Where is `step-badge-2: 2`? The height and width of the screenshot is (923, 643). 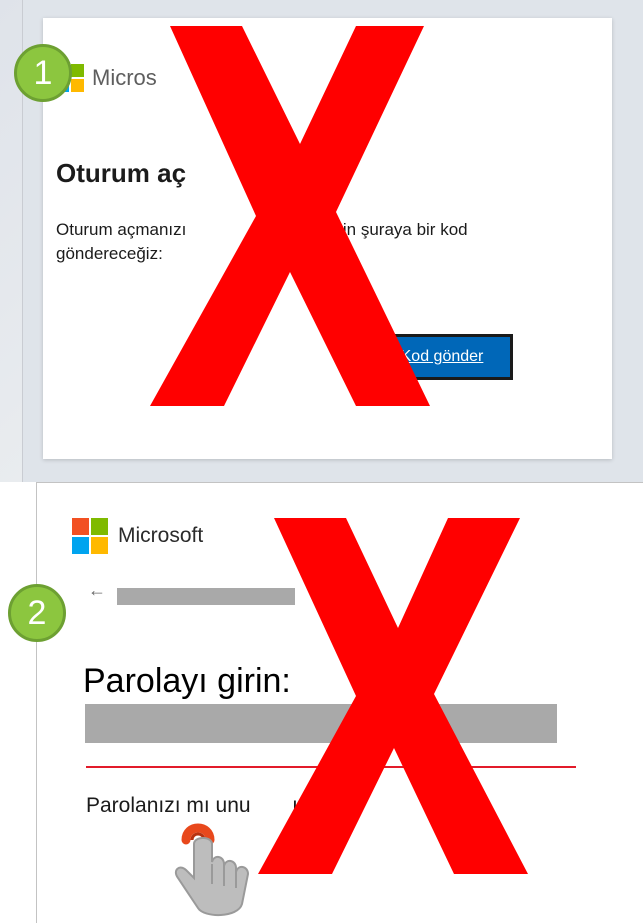 step-badge-2: 2 is located at coordinates (37, 613).